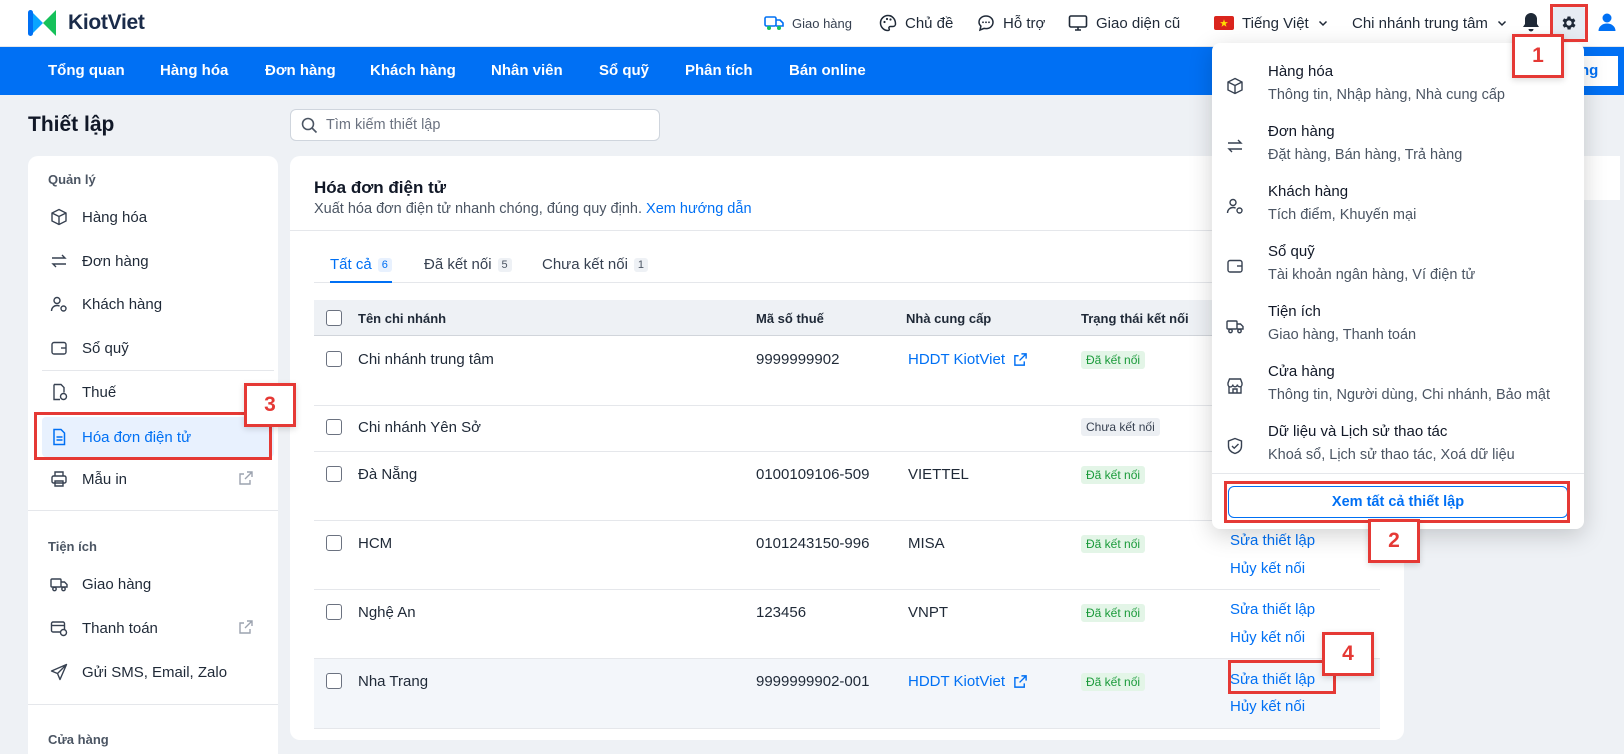 The height and width of the screenshot is (754, 1624). I want to click on support-link: Hỗ trợ, so click(1011, 23).